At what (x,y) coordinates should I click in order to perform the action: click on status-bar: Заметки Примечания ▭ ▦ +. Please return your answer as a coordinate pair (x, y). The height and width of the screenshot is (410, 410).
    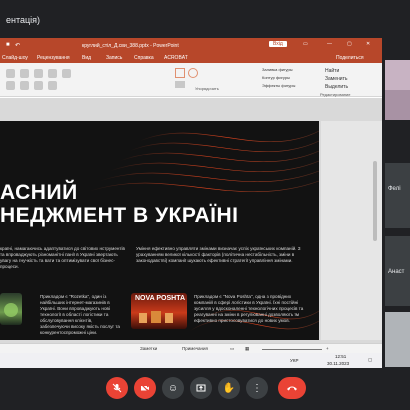
    Looking at the image, I should click on (191, 348).